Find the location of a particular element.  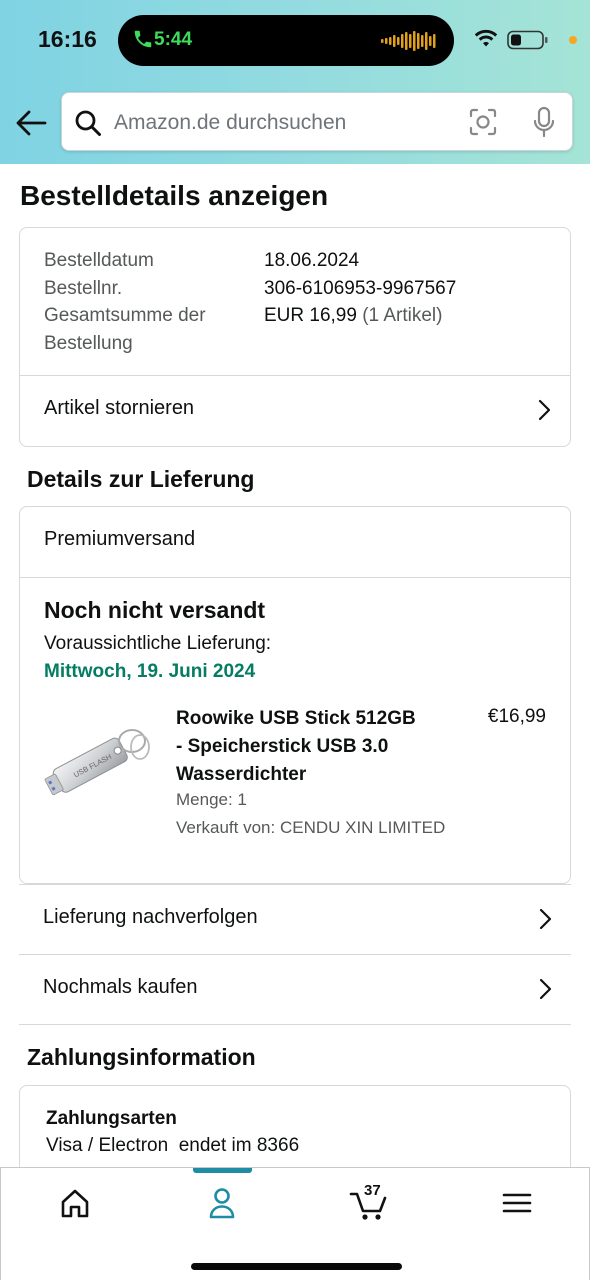

search-input: Amazon.de durchsuchen is located at coordinates (230, 123).